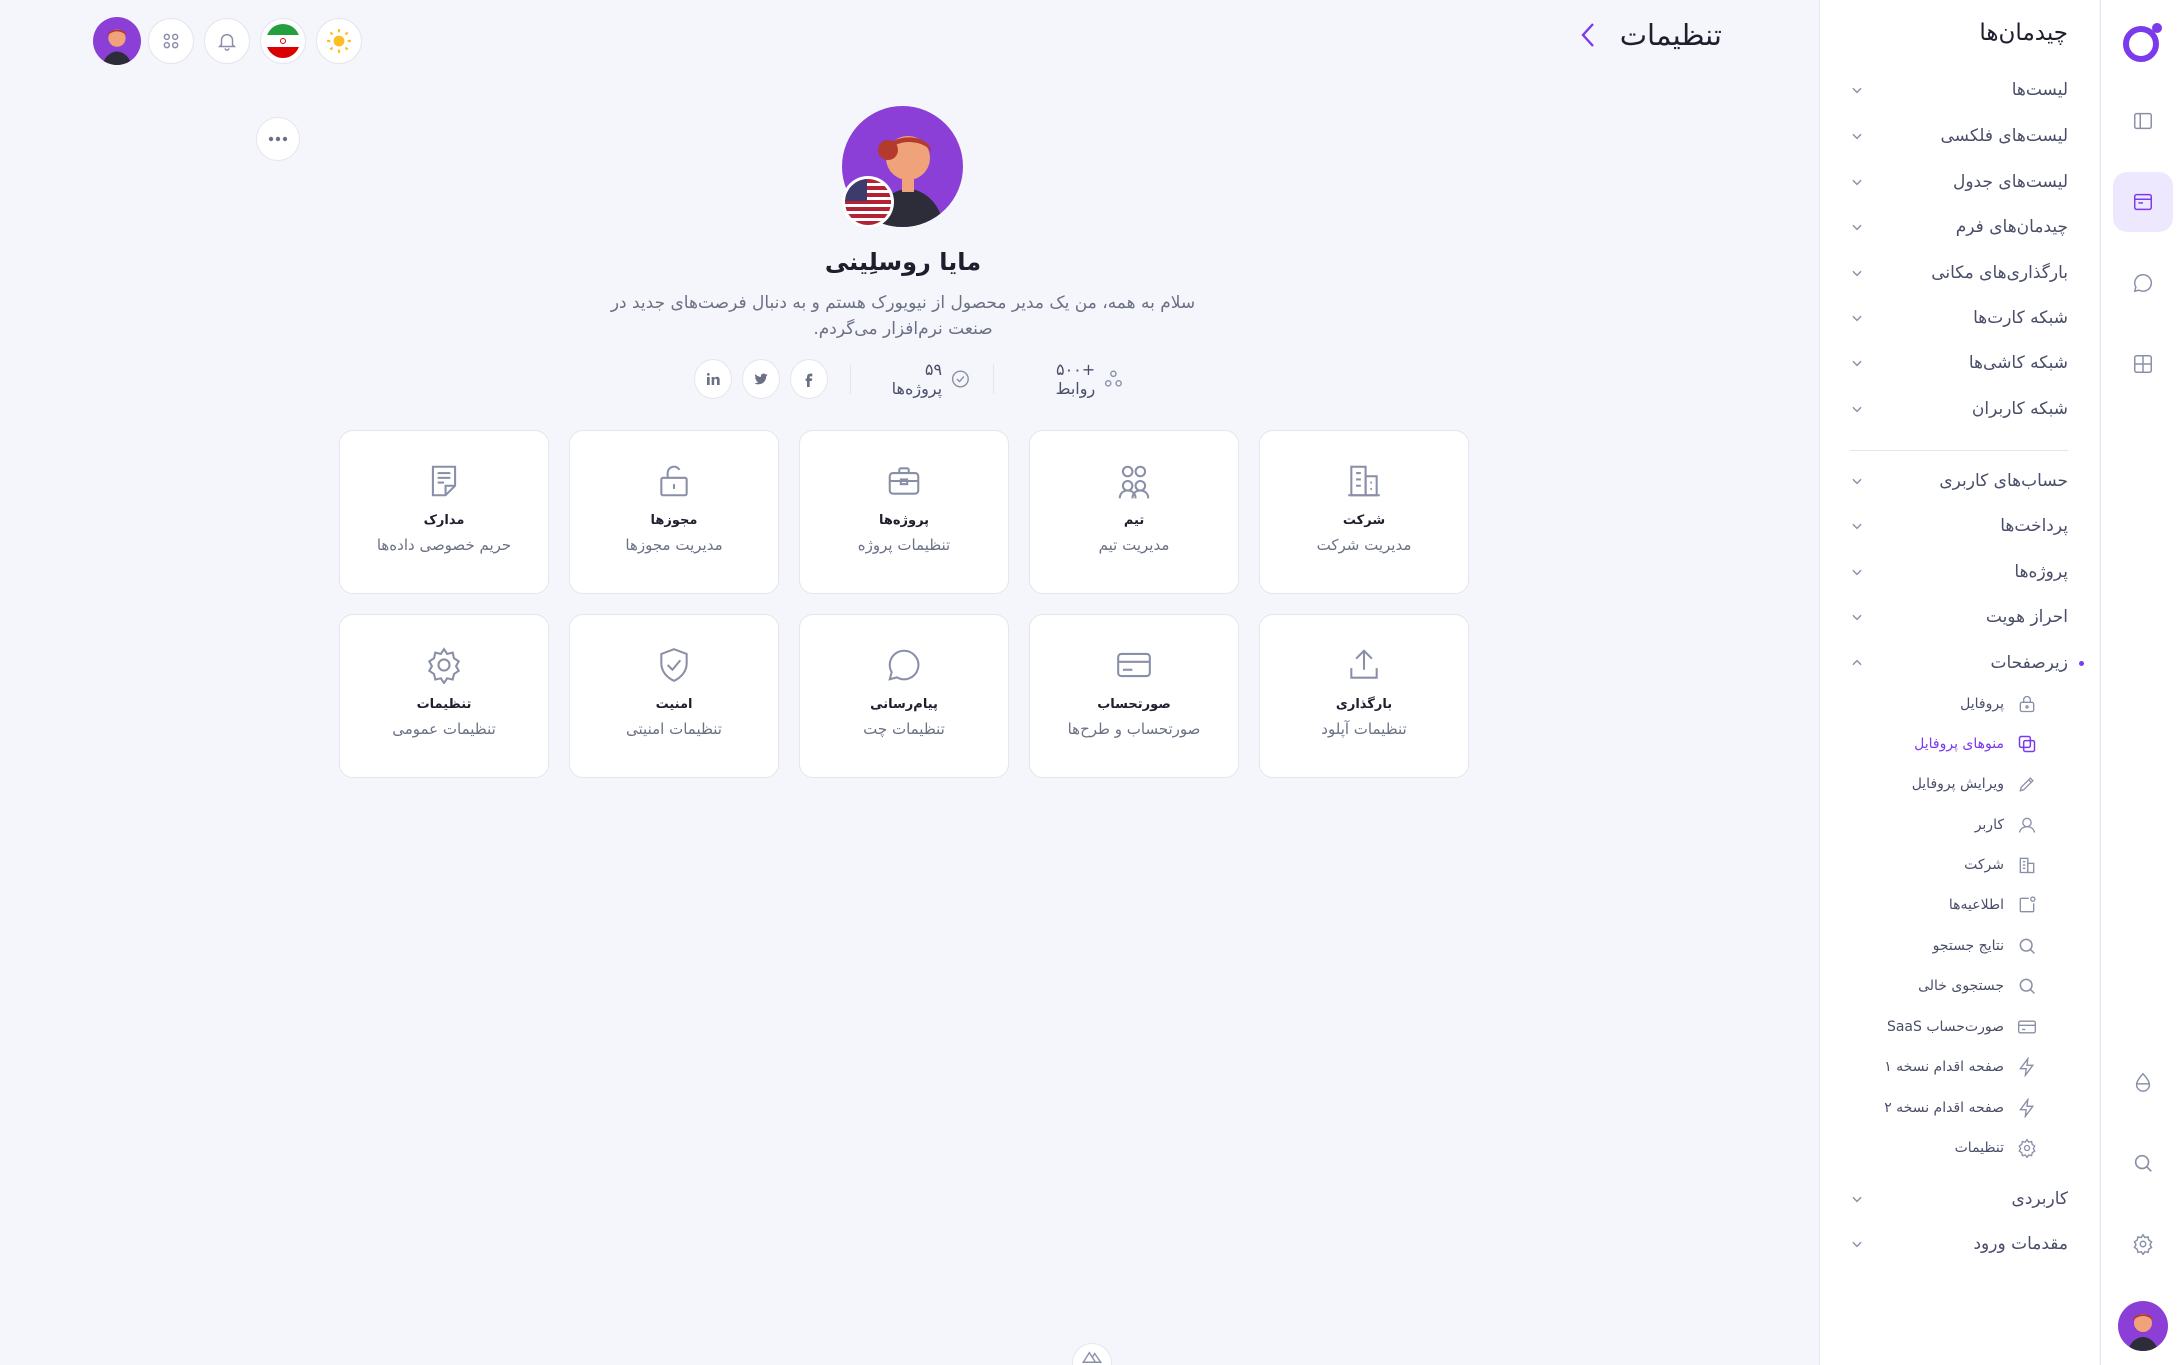  I want to click on sidebar-group-lists: لیست‌ها, so click(1959, 90).